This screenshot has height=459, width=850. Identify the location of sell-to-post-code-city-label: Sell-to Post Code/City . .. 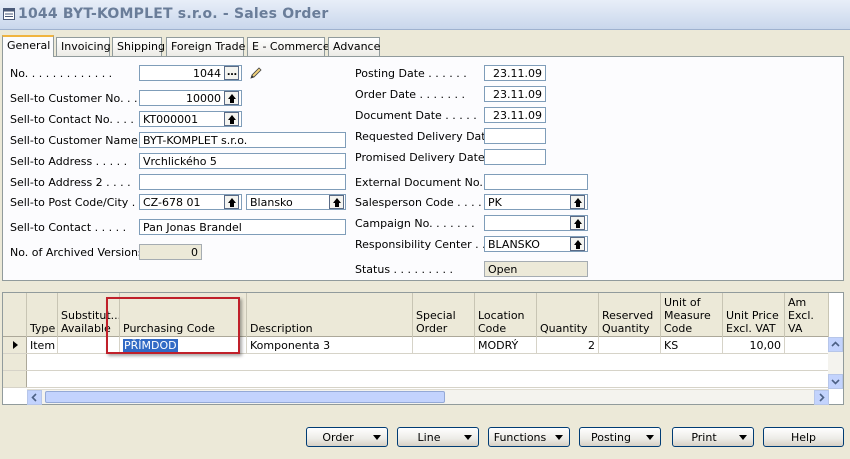
(76, 202).